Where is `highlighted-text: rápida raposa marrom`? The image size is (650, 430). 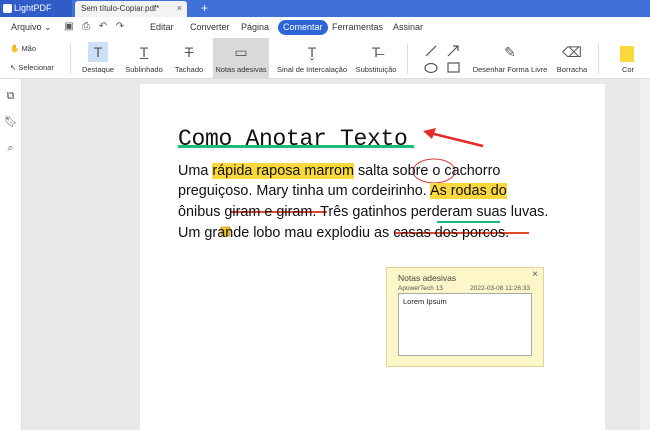 highlighted-text: rápida raposa marrom is located at coordinates (283, 171).